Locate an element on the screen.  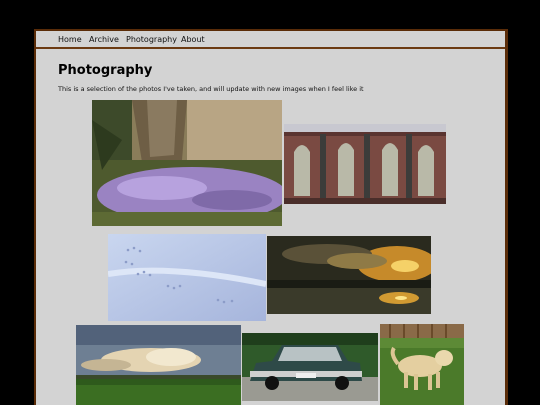
car-image is located at coordinates (310, 367).